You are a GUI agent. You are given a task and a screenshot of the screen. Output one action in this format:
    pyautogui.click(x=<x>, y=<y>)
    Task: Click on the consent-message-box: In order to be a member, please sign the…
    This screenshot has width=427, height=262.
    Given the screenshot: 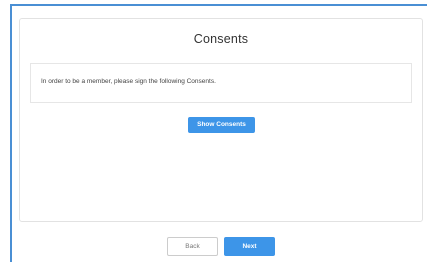 What is the action you would take?
    pyautogui.click(x=221, y=83)
    